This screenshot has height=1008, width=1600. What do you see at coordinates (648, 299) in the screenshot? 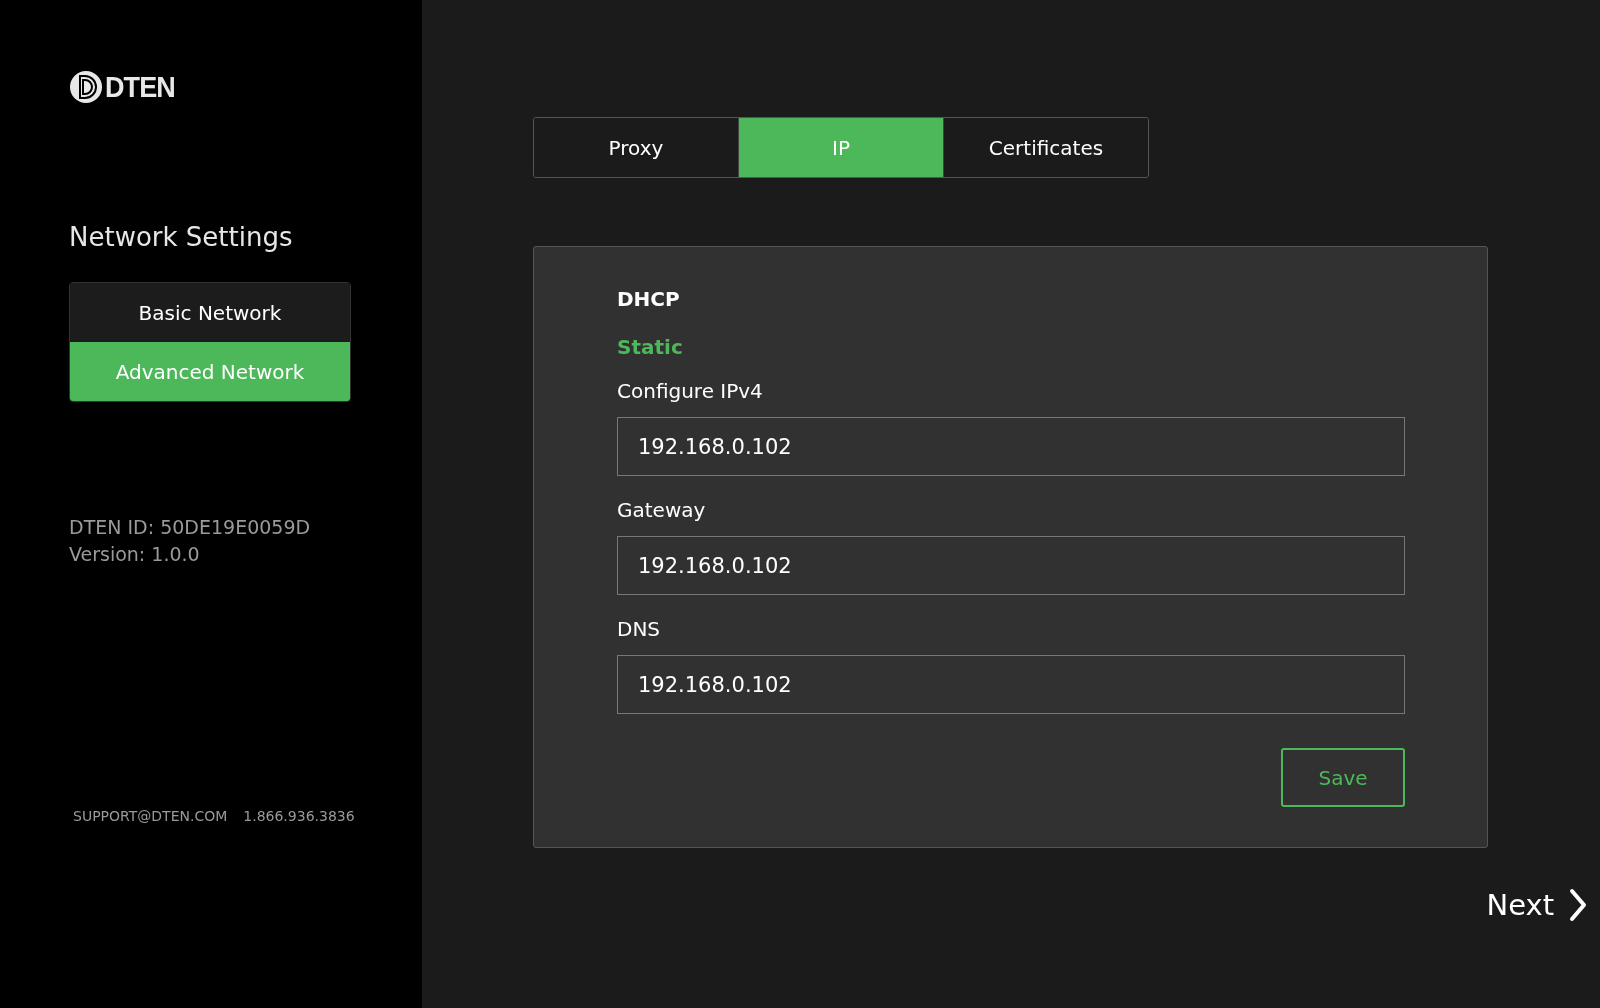
I see `mode-option: DHCP` at bounding box center [648, 299].